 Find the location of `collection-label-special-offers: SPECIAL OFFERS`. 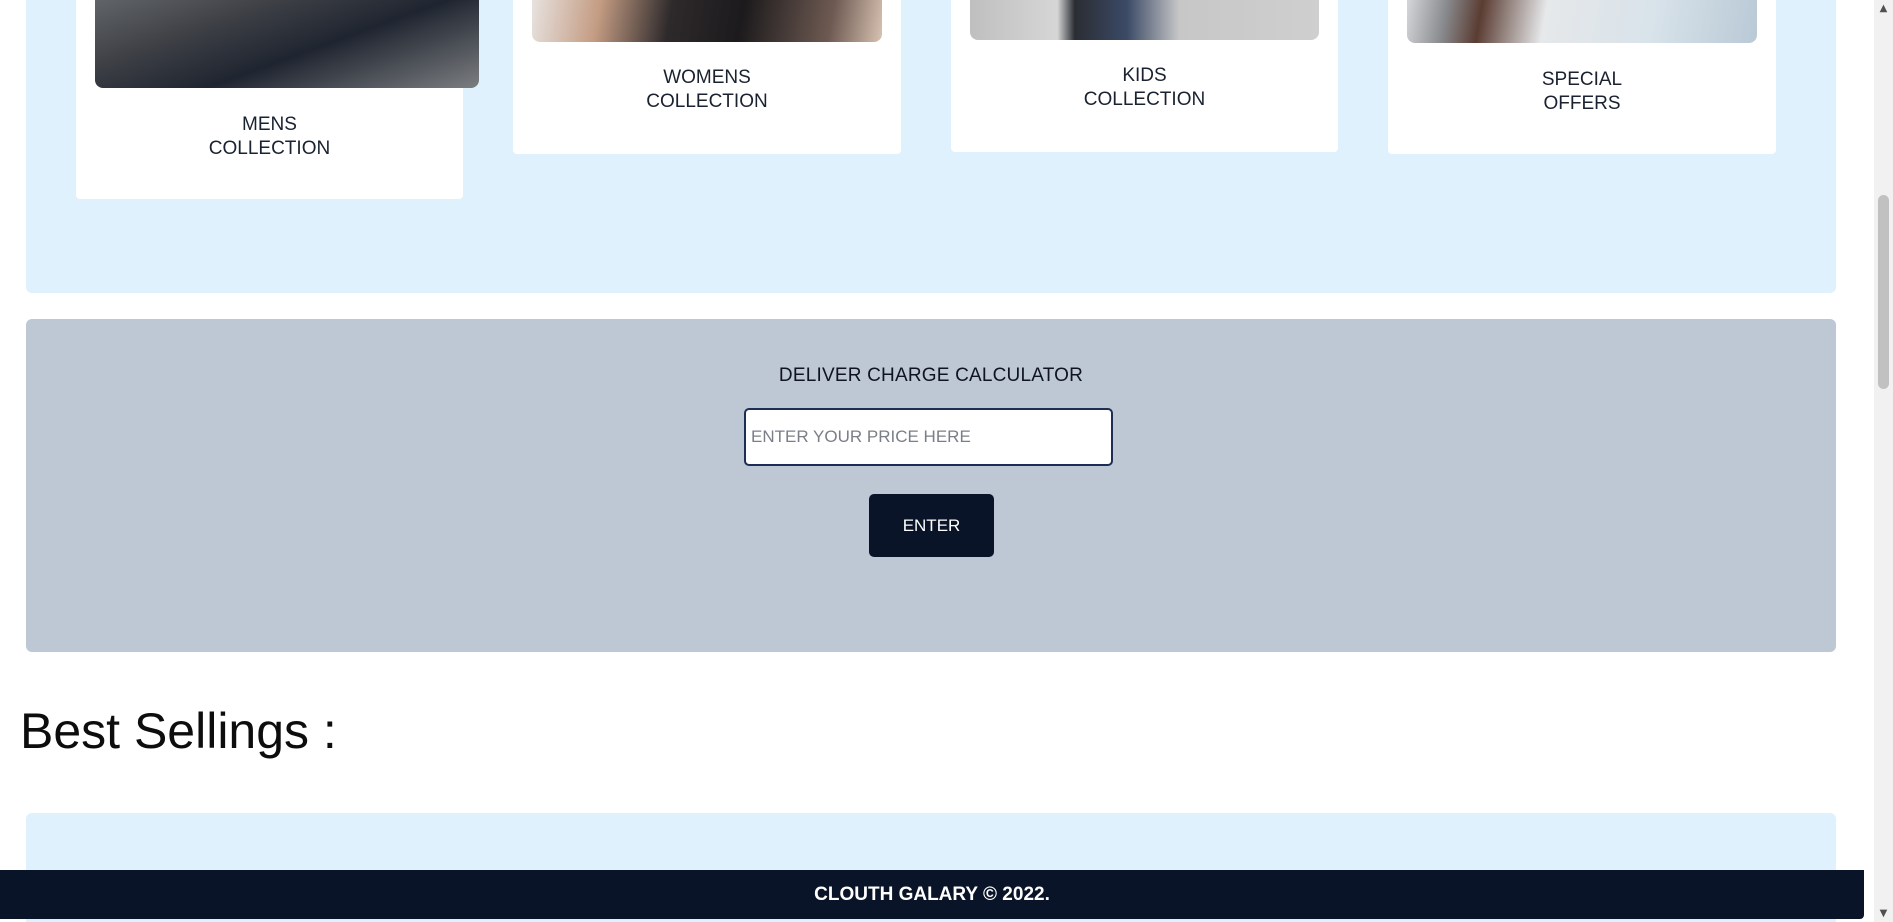

collection-label-special-offers: SPECIAL OFFERS is located at coordinates (1582, 92).